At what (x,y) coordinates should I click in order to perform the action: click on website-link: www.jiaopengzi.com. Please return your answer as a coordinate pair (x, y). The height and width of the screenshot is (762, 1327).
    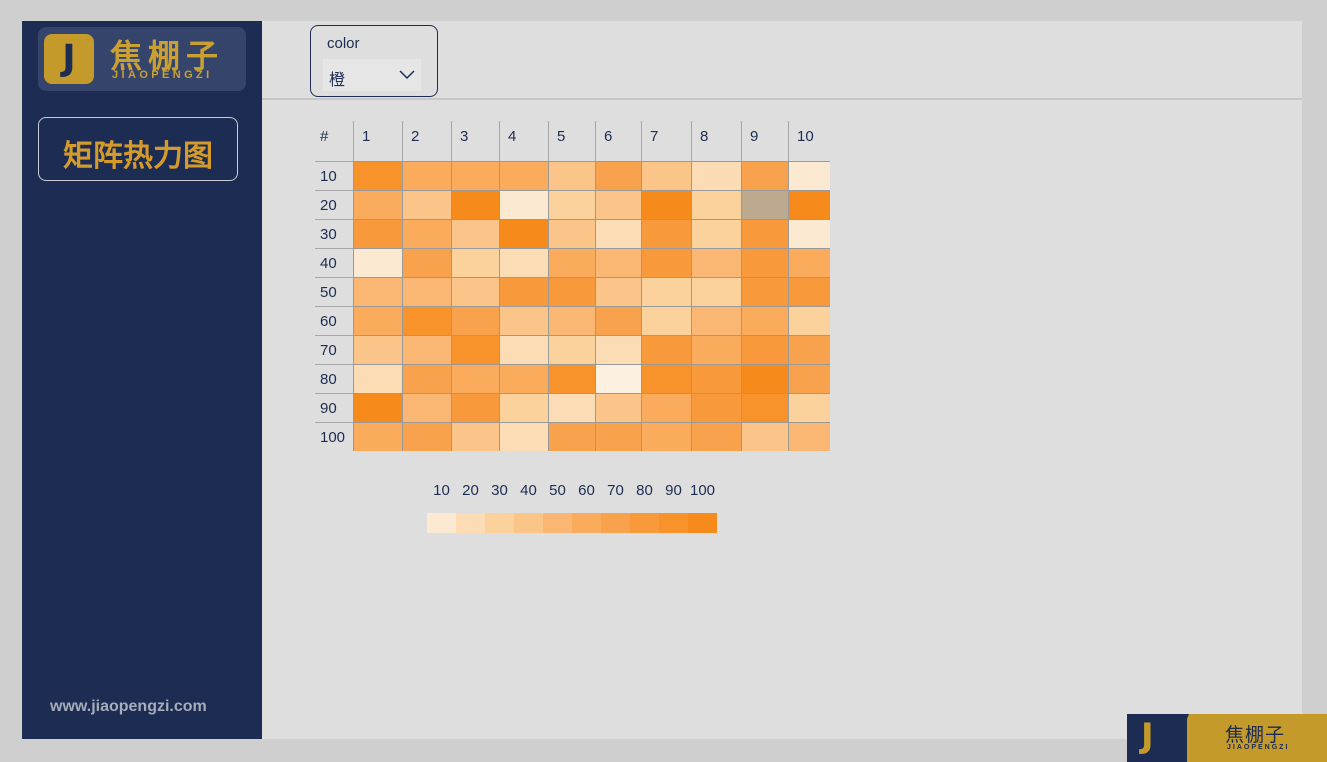
    Looking at the image, I should click on (128, 707).